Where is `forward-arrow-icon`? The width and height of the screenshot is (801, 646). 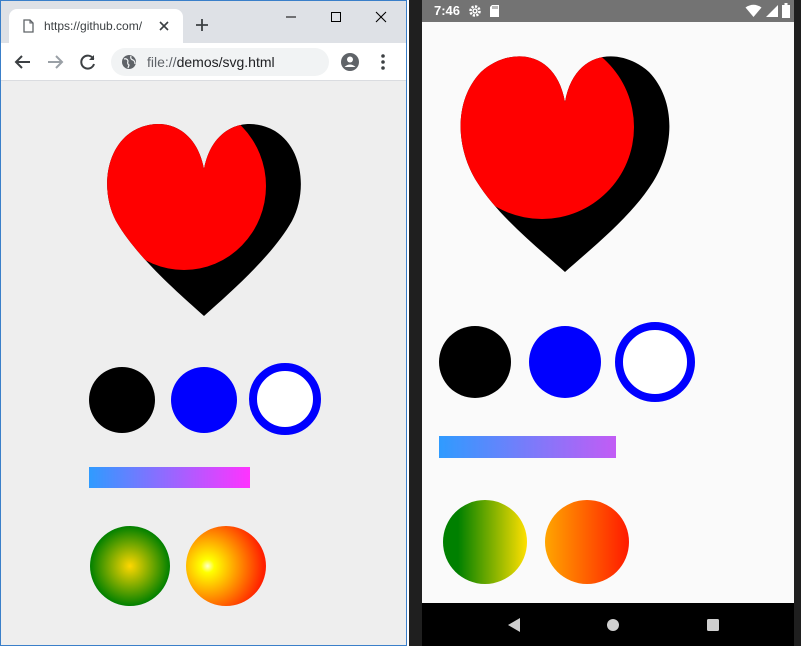
forward-arrow-icon is located at coordinates (55, 62).